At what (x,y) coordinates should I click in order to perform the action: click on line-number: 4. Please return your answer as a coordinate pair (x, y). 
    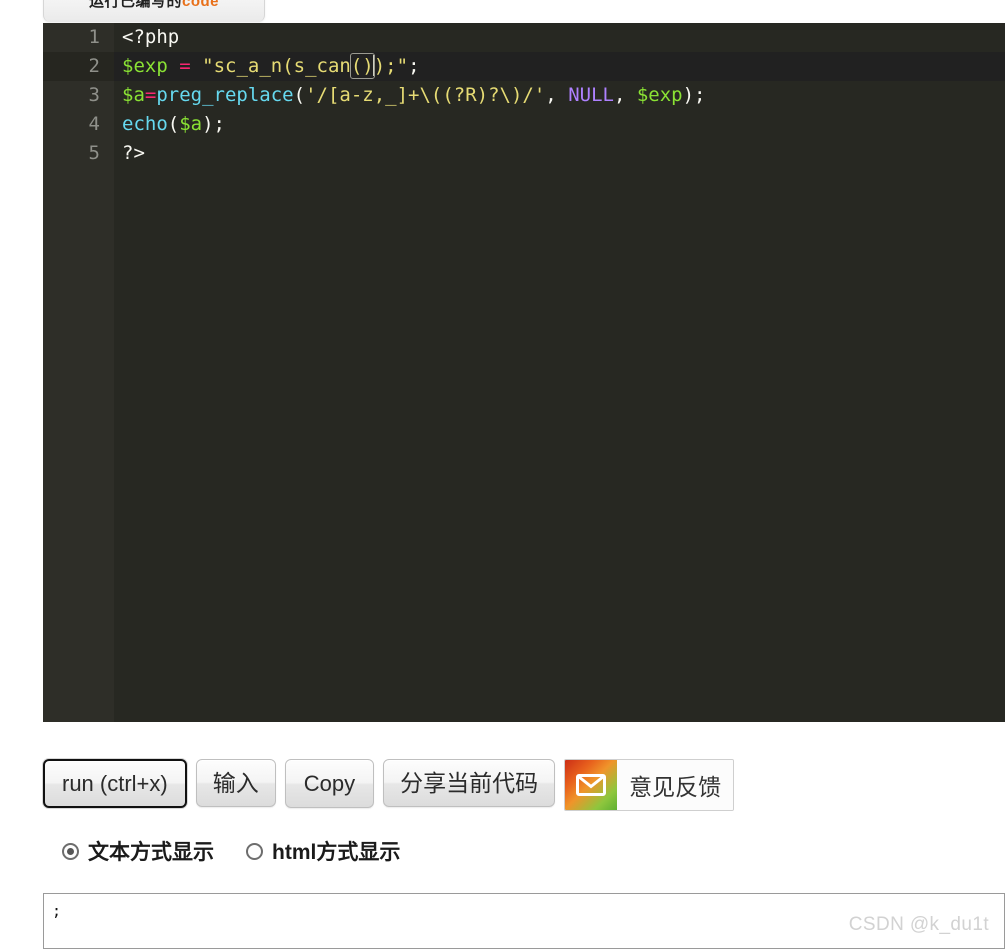
    Looking at the image, I should click on (94, 124).